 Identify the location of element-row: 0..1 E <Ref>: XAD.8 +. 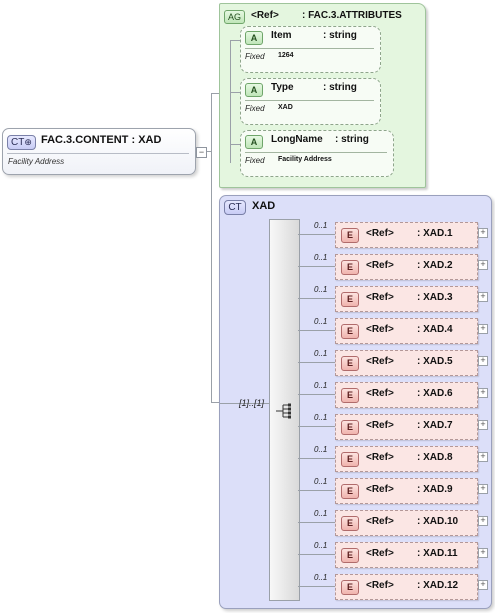
(355, 458).